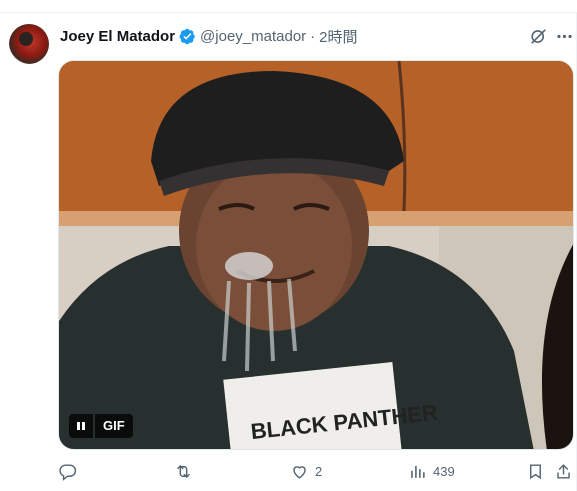 The image size is (577, 491). I want to click on bookmark-button, so click(535, 471).